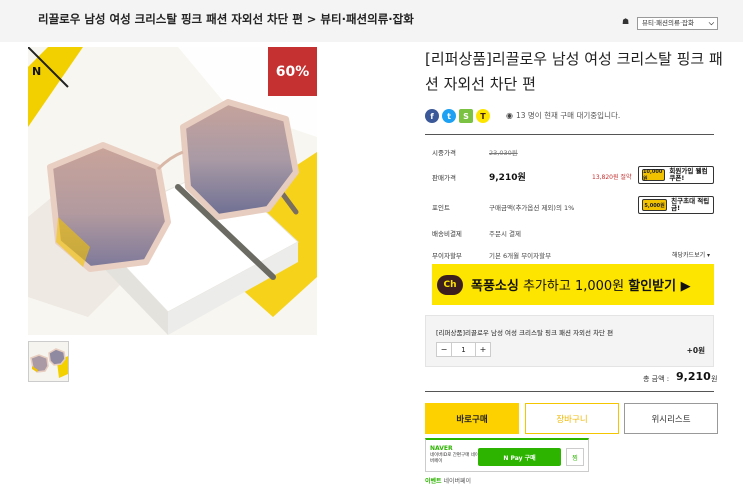 Image resolution: width=743 pixels, height=487 pixels. What do you see at coordinates (671, 418) in the screenshot?
I see `wishlist-button: 위시리스트` at bounding box center [671, 418].